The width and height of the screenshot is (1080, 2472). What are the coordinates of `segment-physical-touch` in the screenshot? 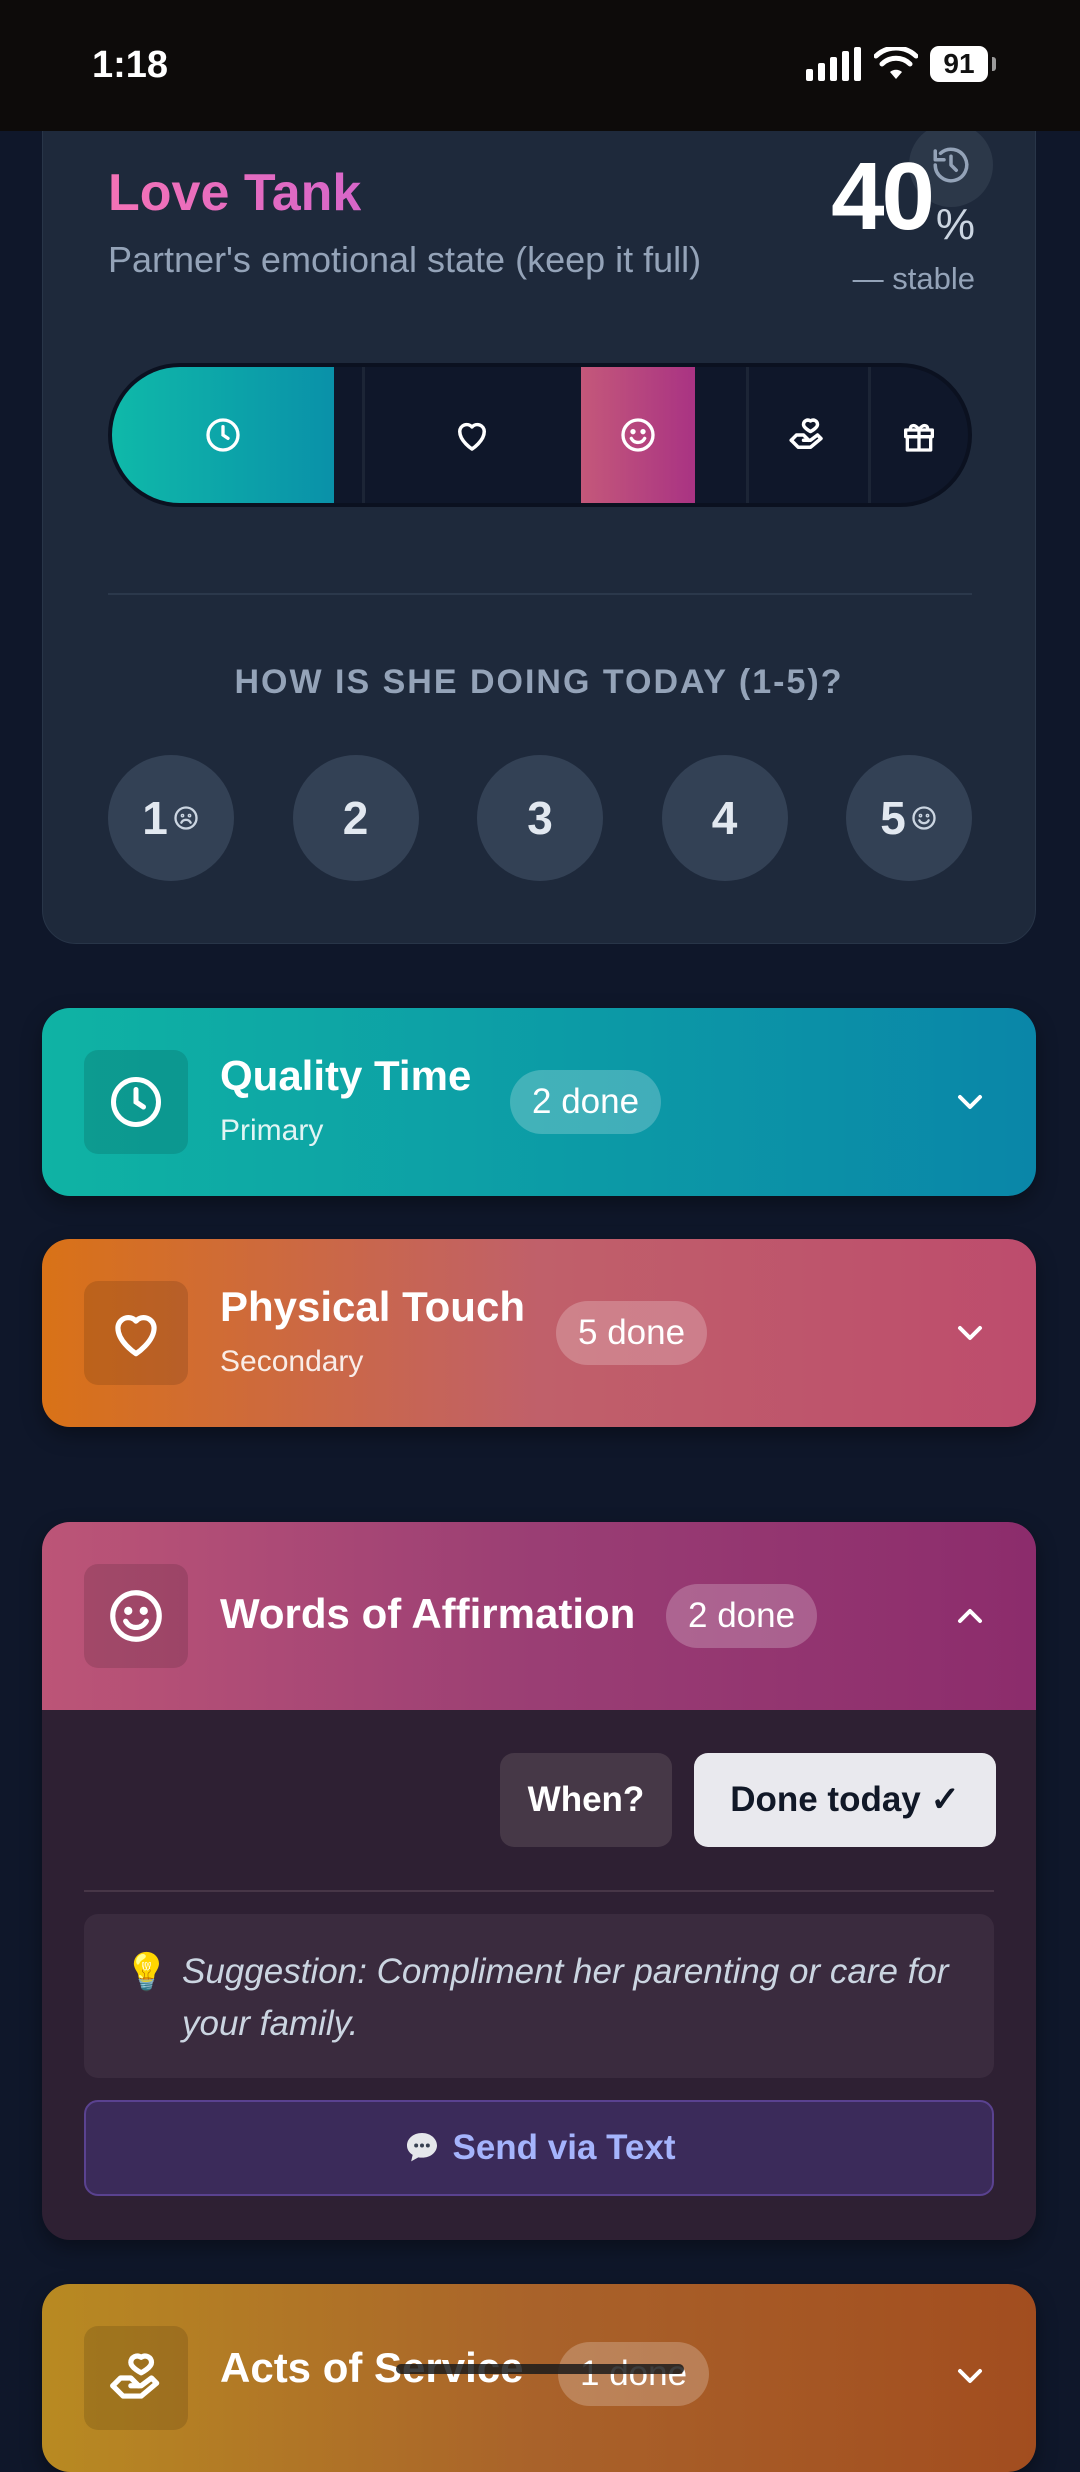 It's located at (472, 435).